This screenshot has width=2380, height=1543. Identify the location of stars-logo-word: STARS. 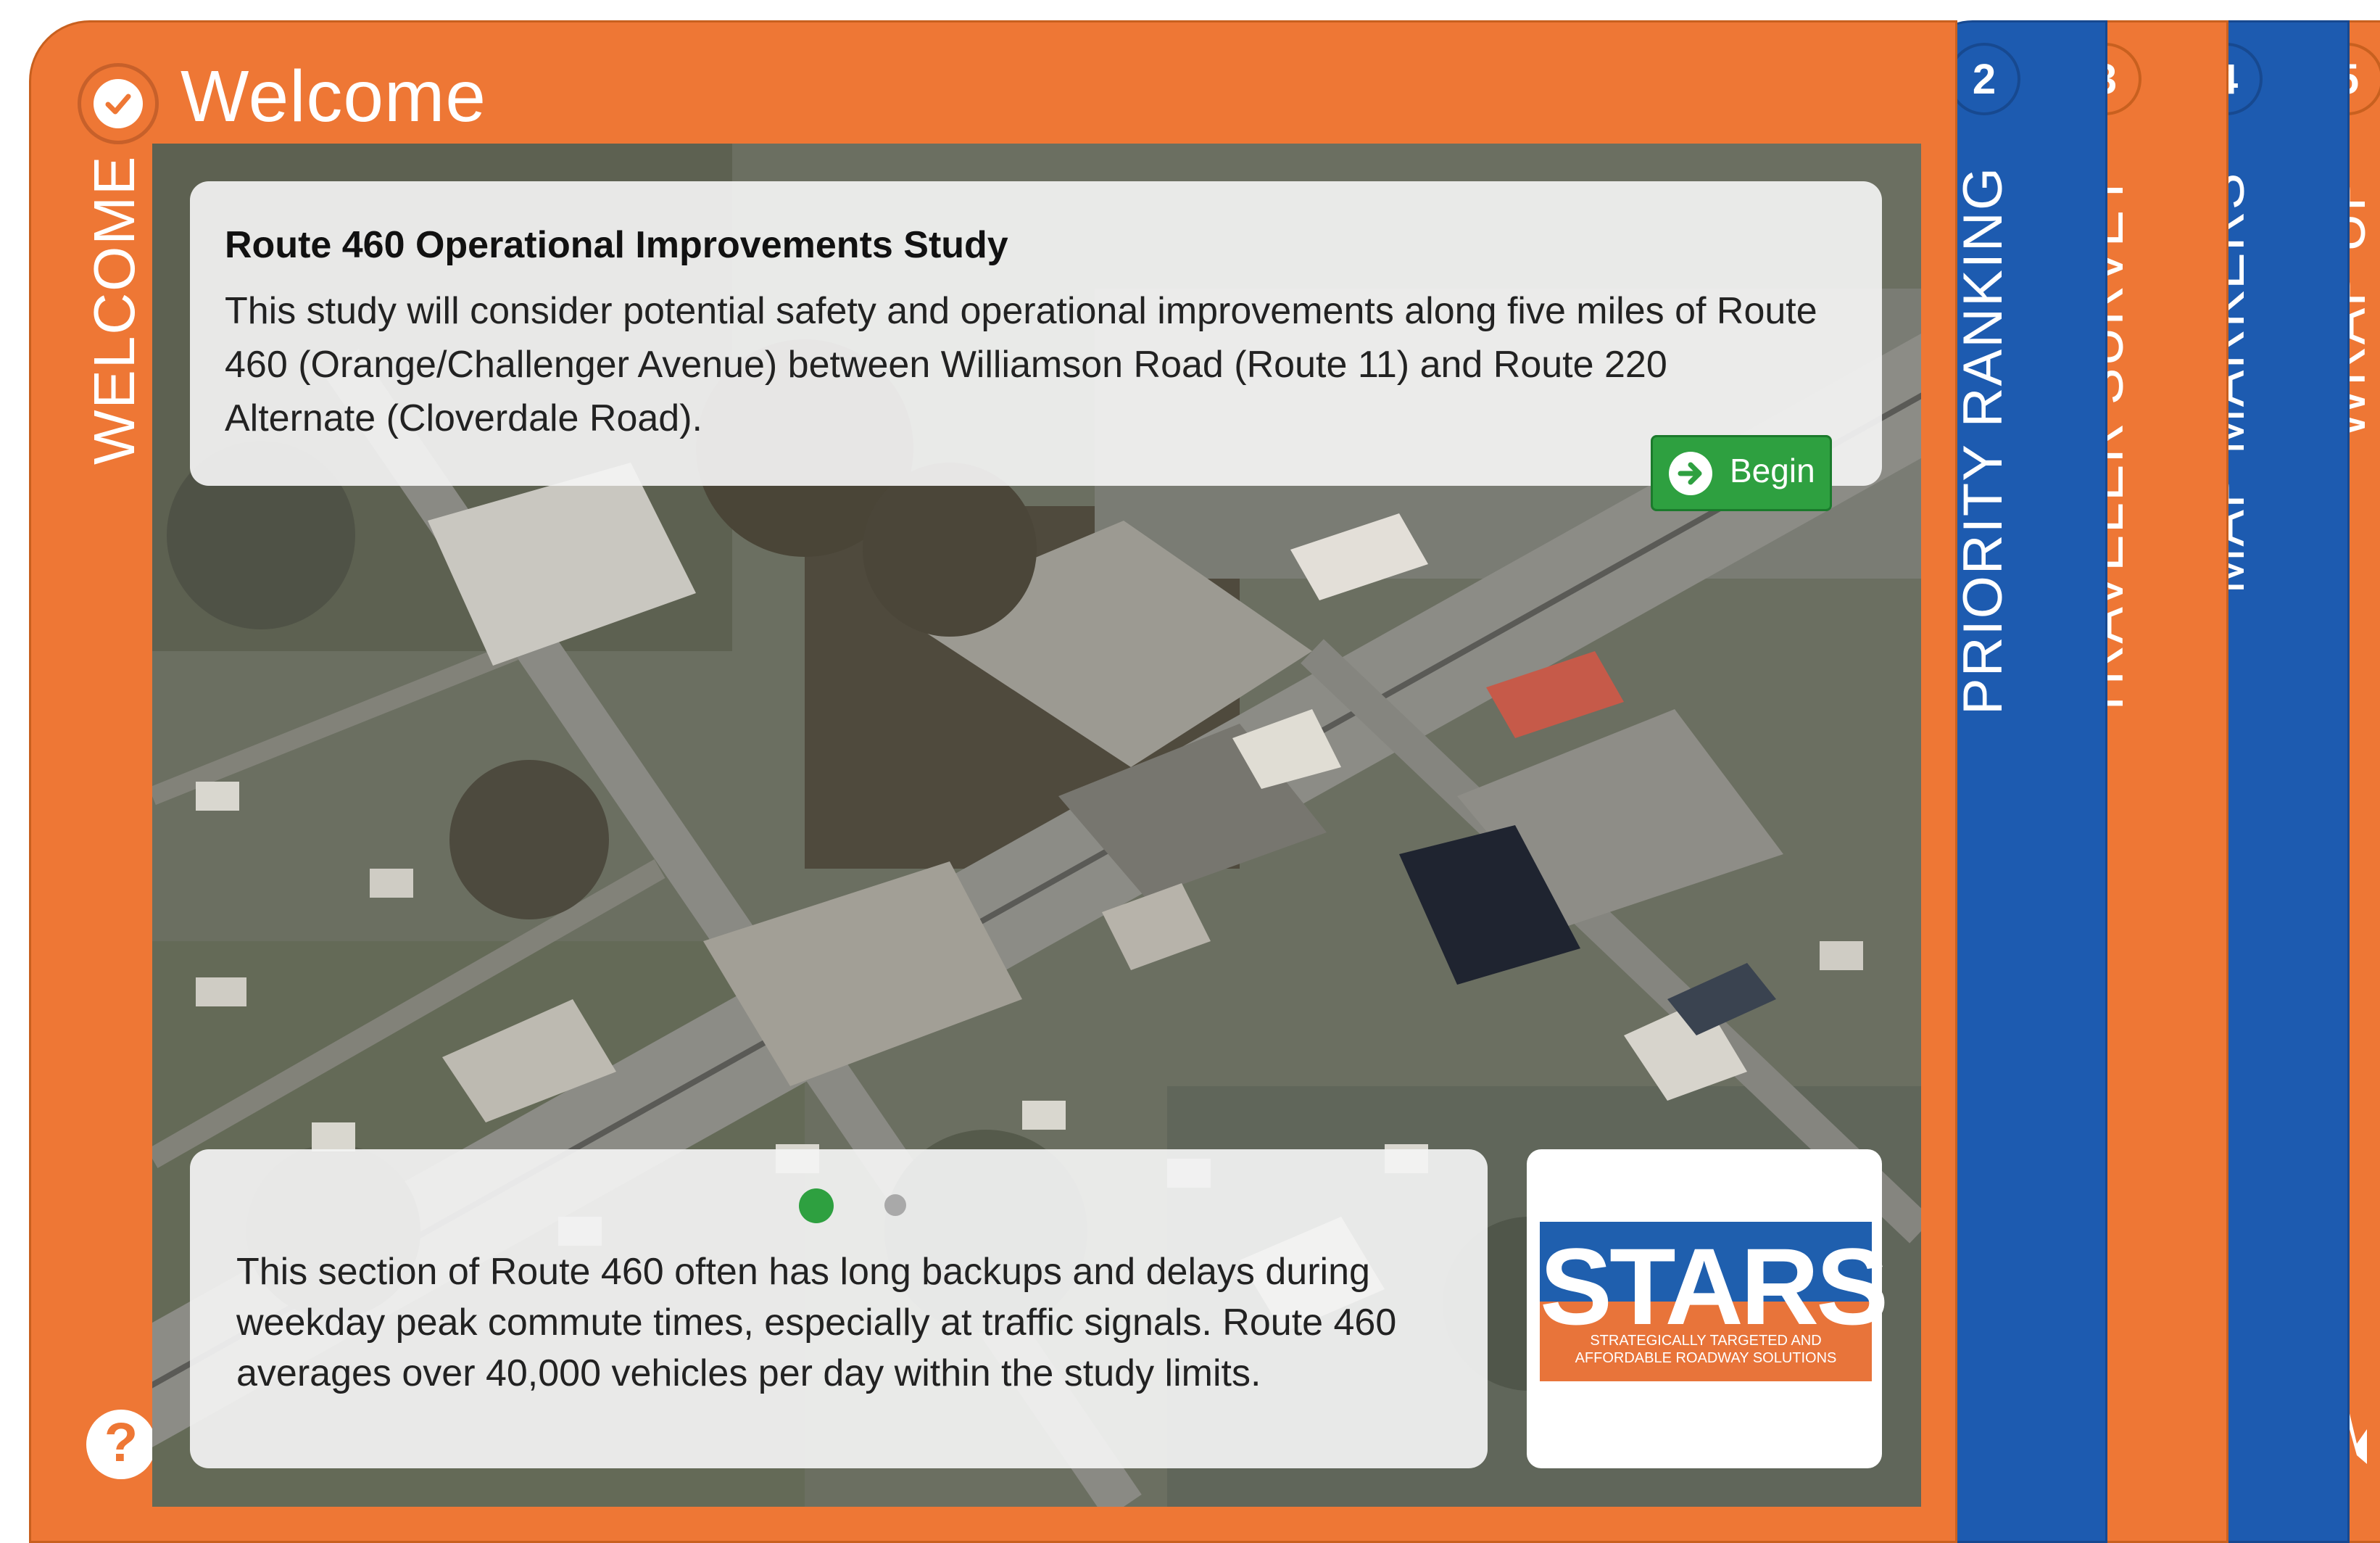
(1714, 1286).